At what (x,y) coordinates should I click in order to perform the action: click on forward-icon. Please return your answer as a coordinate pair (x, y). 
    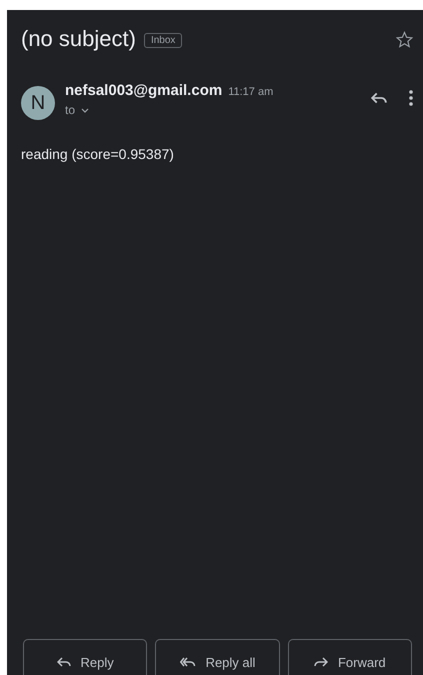
    Looking at the image, I should click on (321, 662).